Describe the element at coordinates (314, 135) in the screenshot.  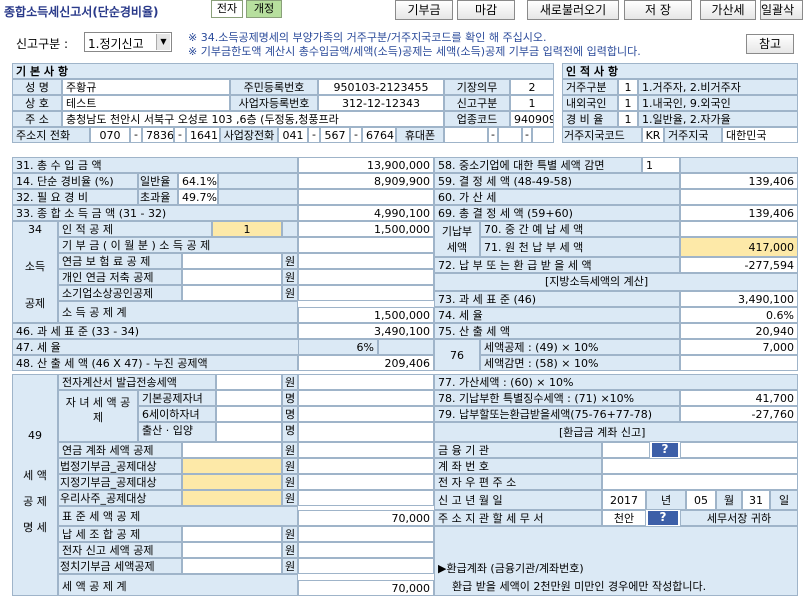
I see `dash: -` at that location.